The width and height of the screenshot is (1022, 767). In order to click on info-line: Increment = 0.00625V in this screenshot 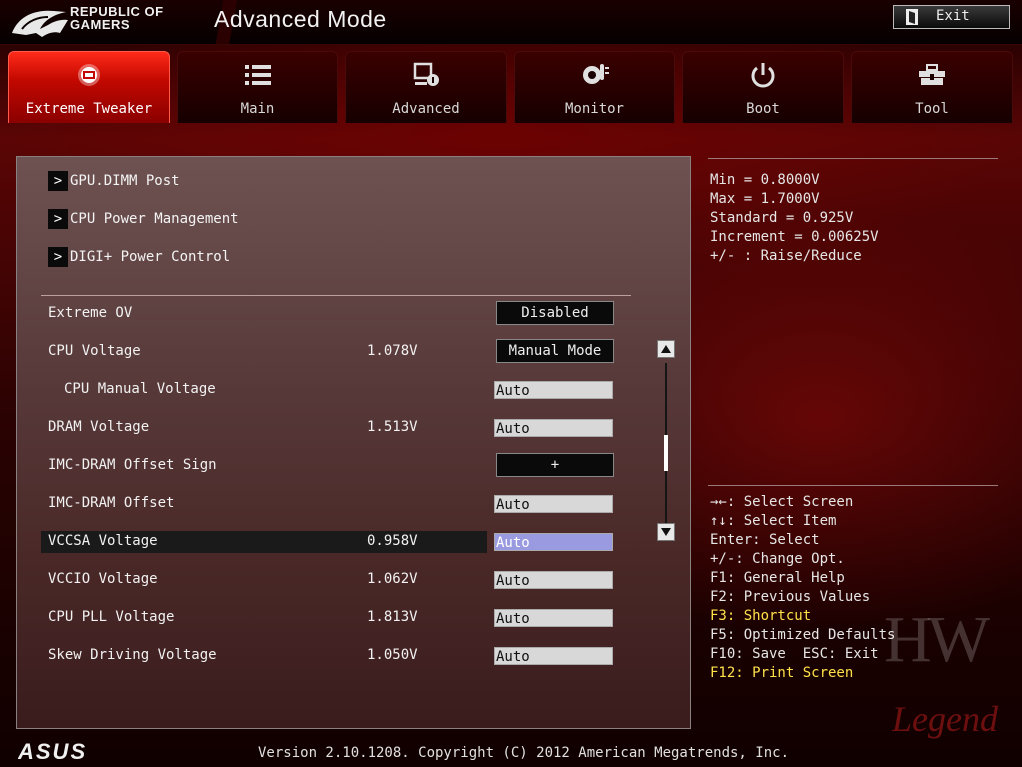, I will do `click(794, 237)`.